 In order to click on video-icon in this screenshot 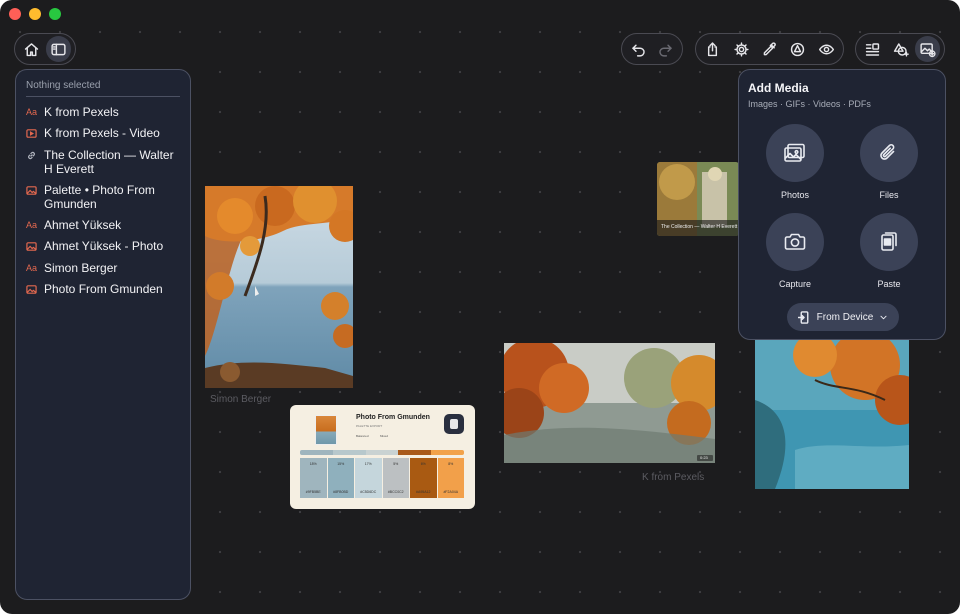, I will do `click(31, 134)`.